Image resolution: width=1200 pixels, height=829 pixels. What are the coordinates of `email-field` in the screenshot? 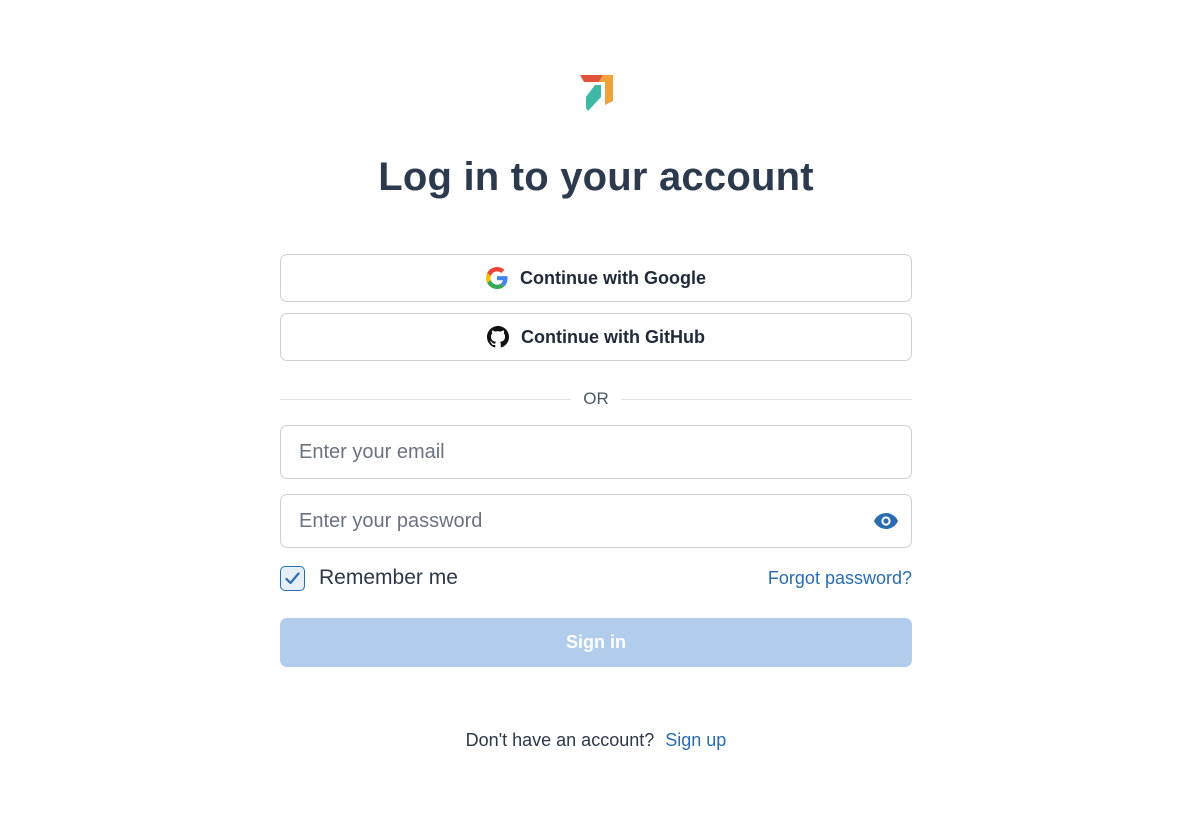 It's located at (596, 452).